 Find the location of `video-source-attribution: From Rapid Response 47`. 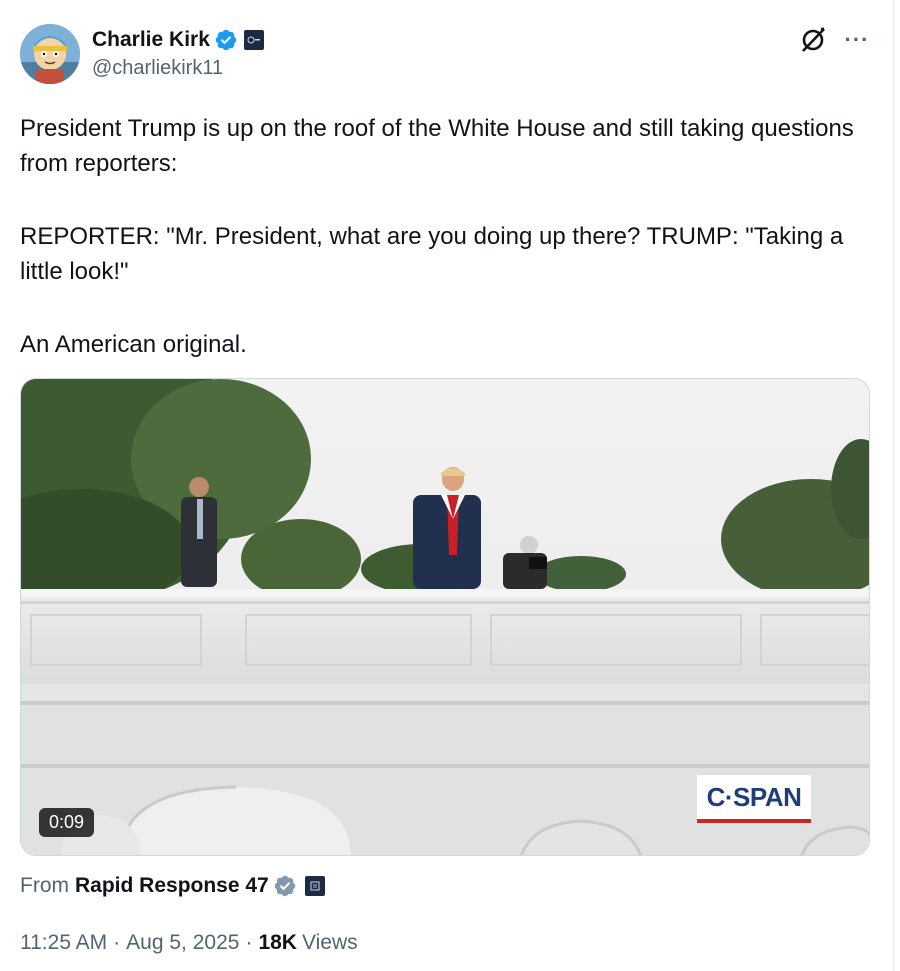

video-source-attribution: From Rapid Response 47 is located at coordinates (172, 886).